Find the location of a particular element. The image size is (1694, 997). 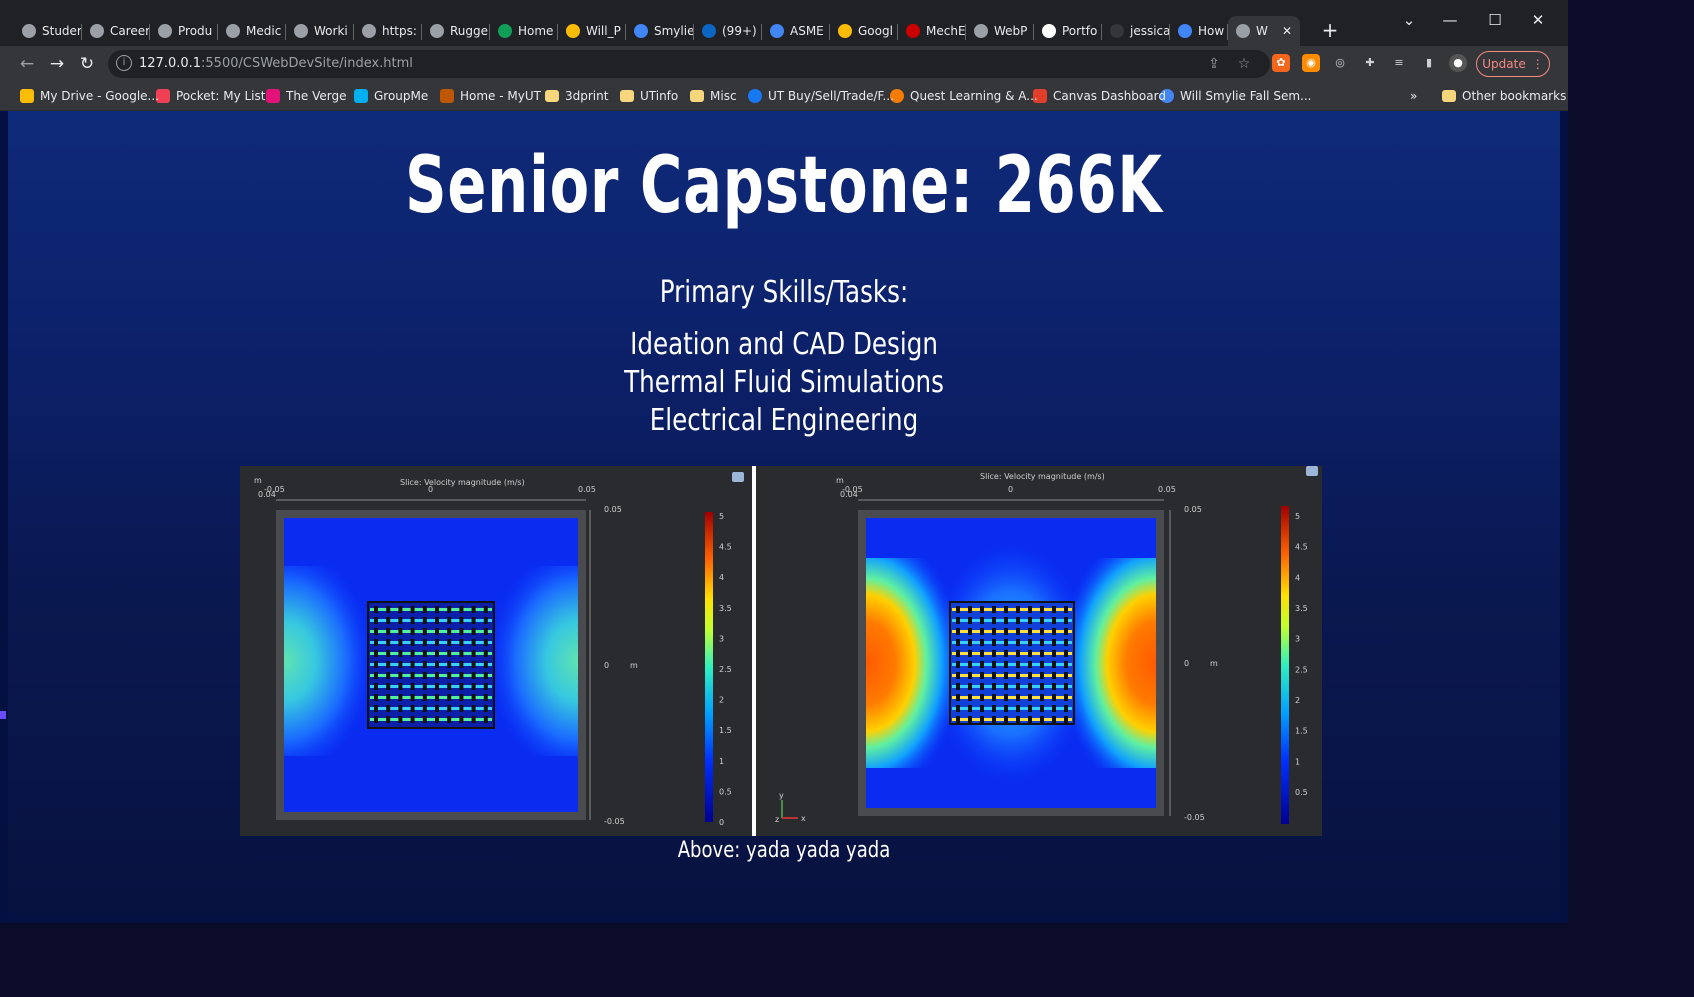

colorbar is located at coordinates (1285, 665).